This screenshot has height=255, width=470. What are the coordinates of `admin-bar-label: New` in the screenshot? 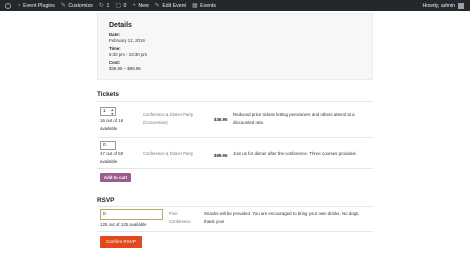 It's located at (143, 5).